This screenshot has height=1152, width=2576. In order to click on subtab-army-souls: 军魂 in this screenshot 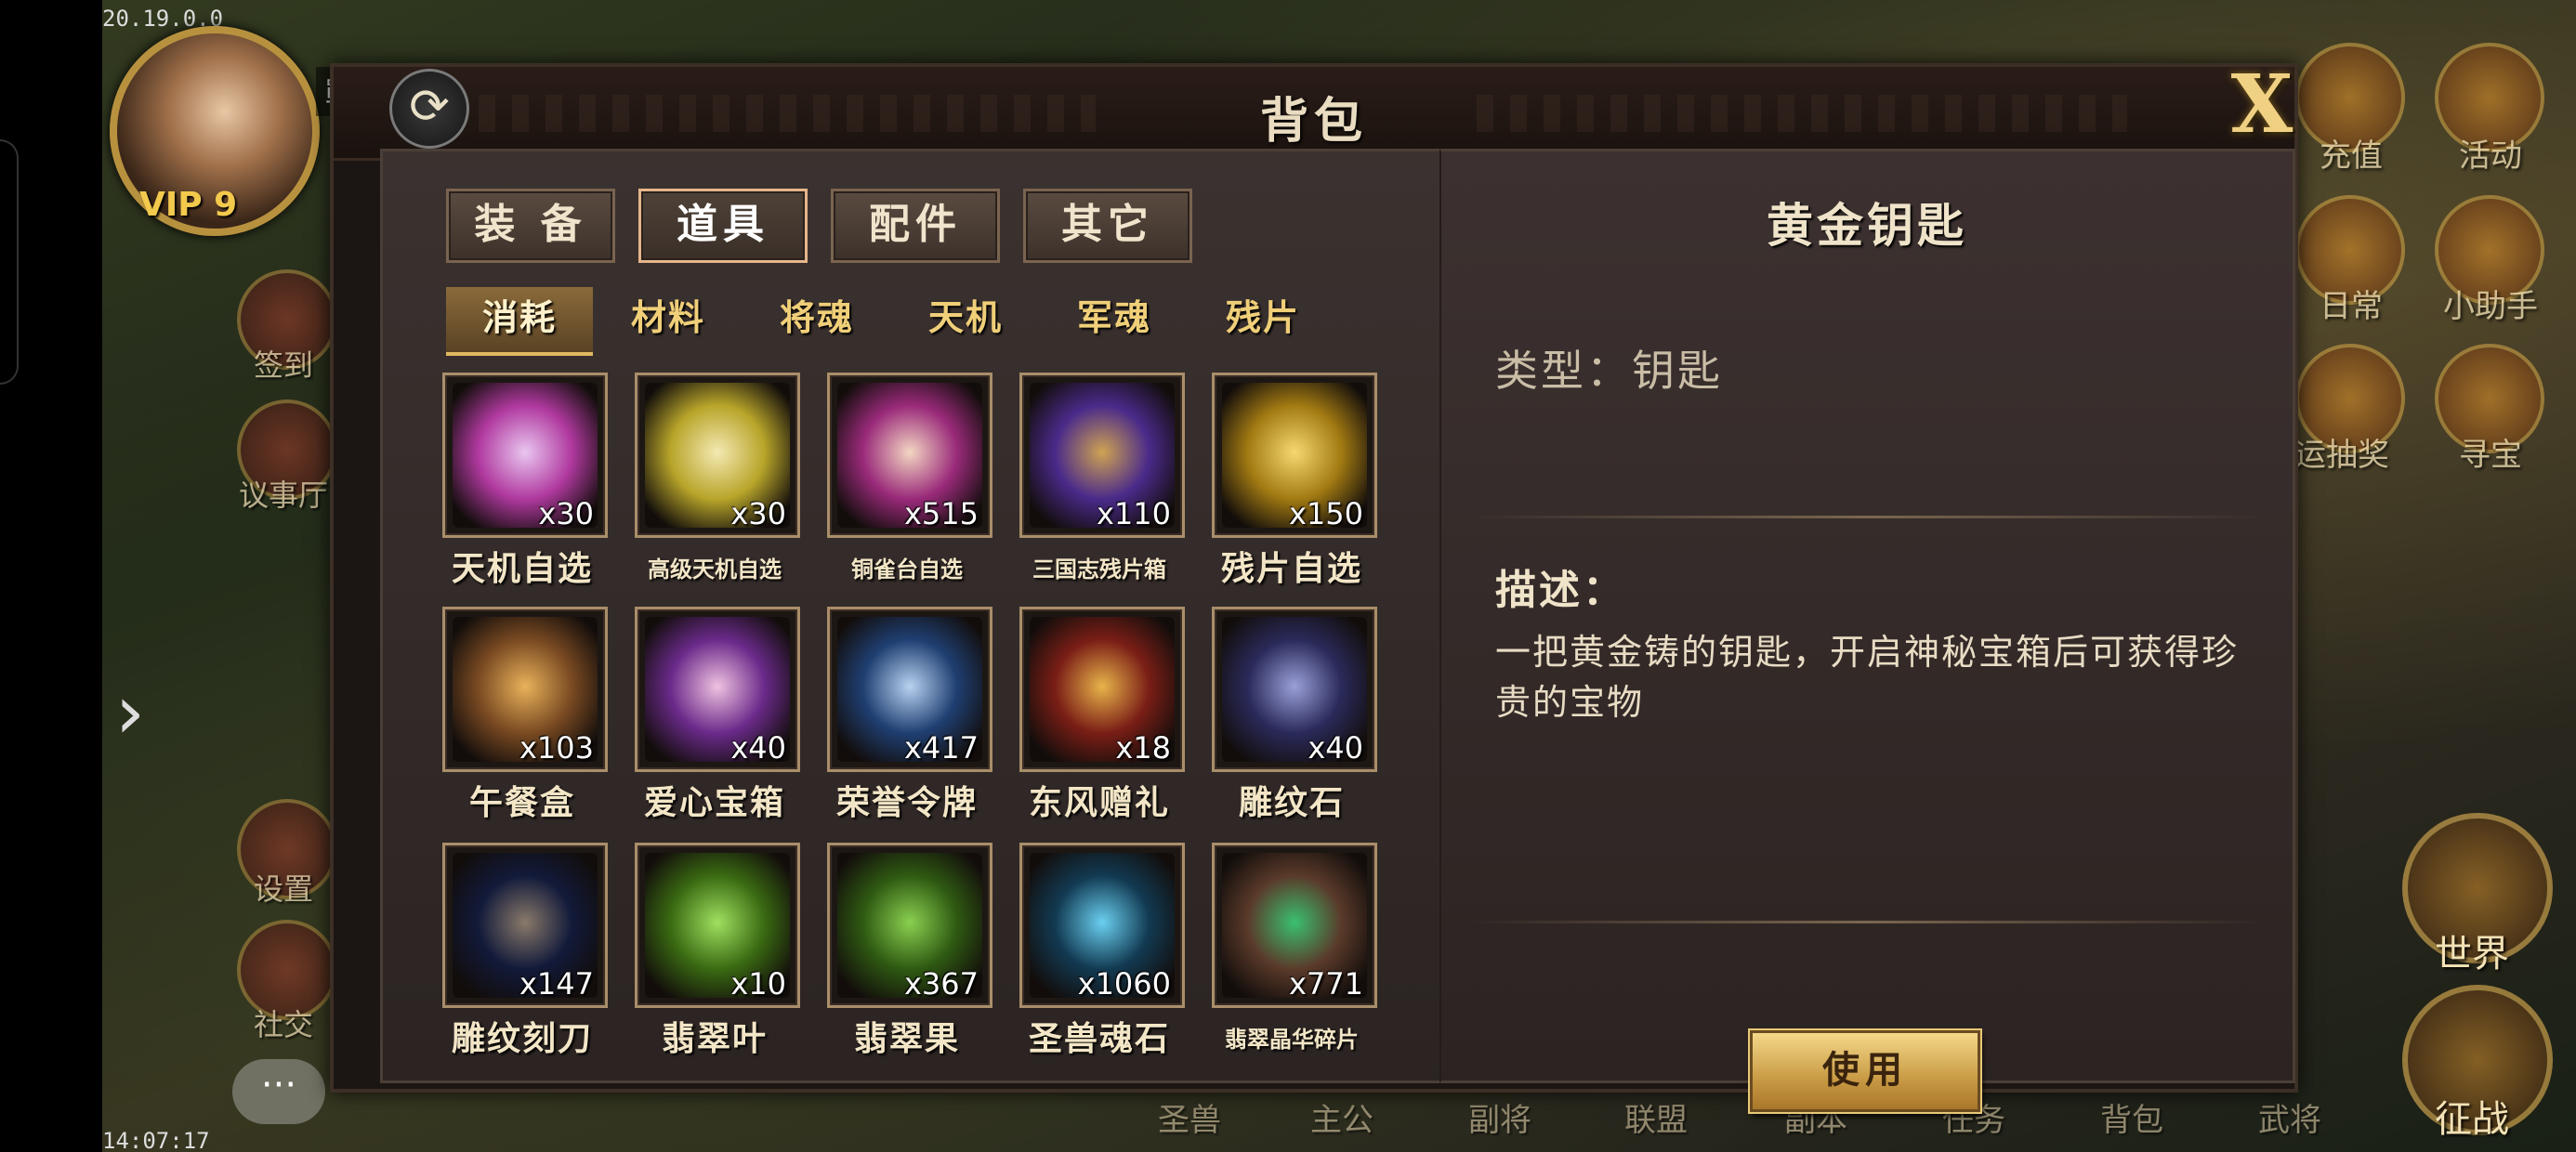, I will do `click(1114, 319)`.